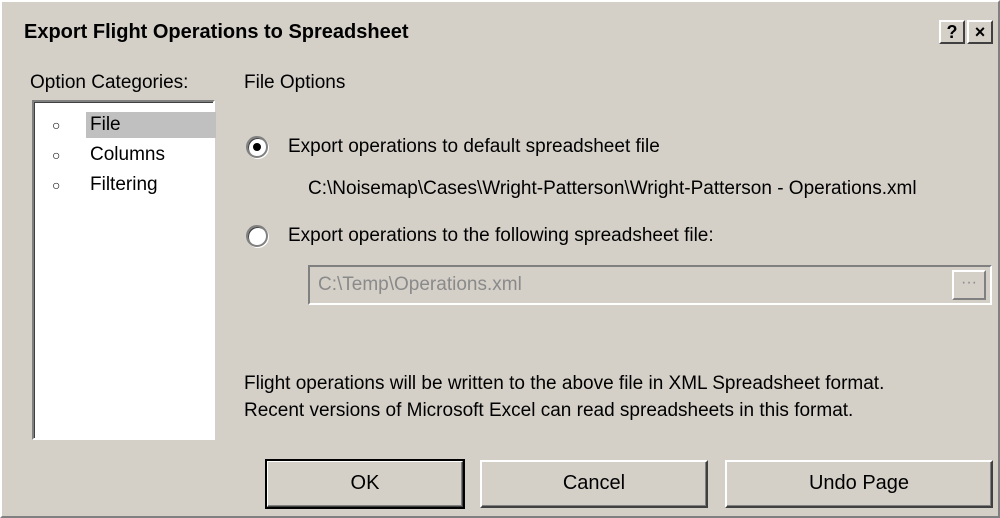 The height and width of the screenshot is (518, 1000). I want to click on ok-button: OK, so click(365, 484).